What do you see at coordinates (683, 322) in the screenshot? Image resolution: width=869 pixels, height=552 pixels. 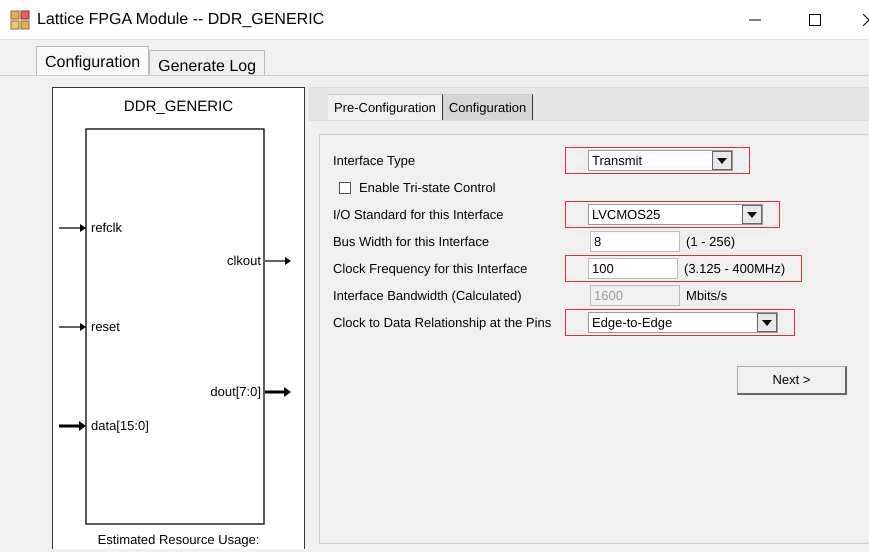 I see `dropdown: Edge-to-Edge` at bounding box center [683, 322].